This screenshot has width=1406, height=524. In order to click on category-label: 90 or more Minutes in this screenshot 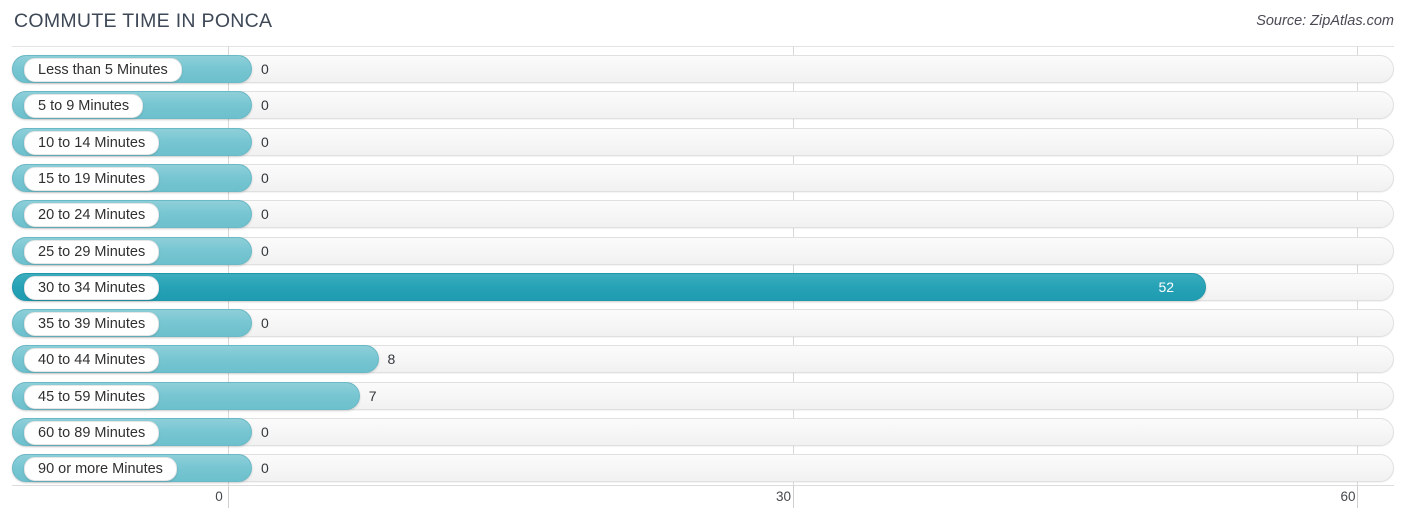, I will do `click(100, 469)`.